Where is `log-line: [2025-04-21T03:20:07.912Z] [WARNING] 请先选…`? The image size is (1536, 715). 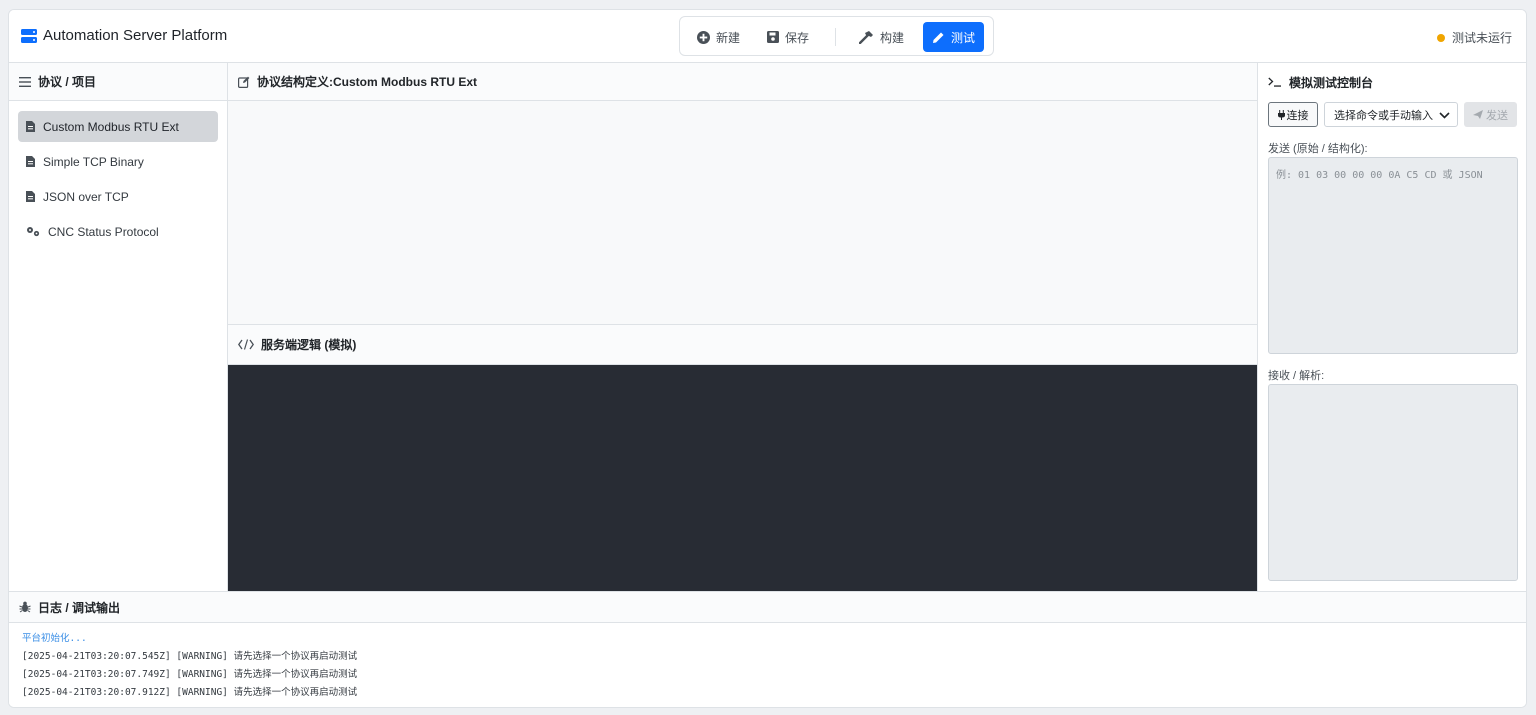
log-line: [2025-04-21T03:20:07.912Z] [WARNING] 请先选… is located at coordinates (190, 692).